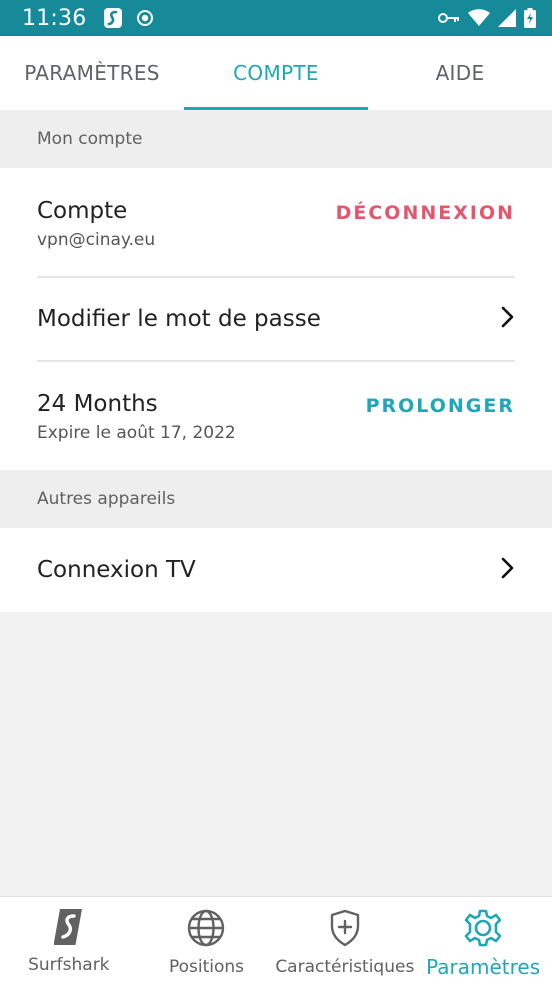 Image resolution: width=552 pixels, height=981 pixels. Describe the element at coordinates (449, 18) in the screenshot. I see `vpn-key-icon` at that location.